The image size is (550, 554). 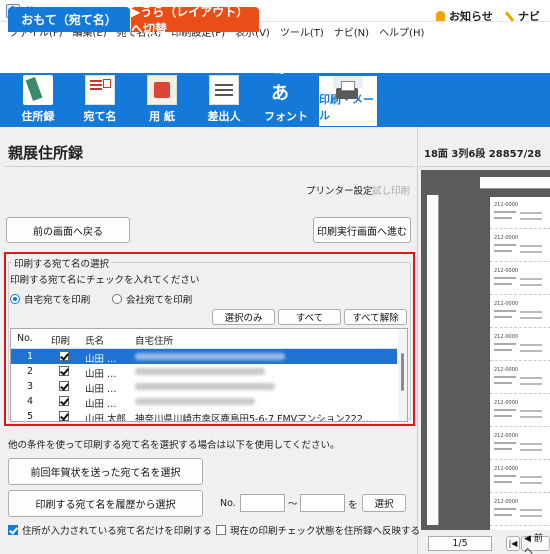 What do you see at coordinates (50, 299) in the screenshot?
I see `radio-home-address: 自宅宛てを印刷` at bounding box center [50, 299].